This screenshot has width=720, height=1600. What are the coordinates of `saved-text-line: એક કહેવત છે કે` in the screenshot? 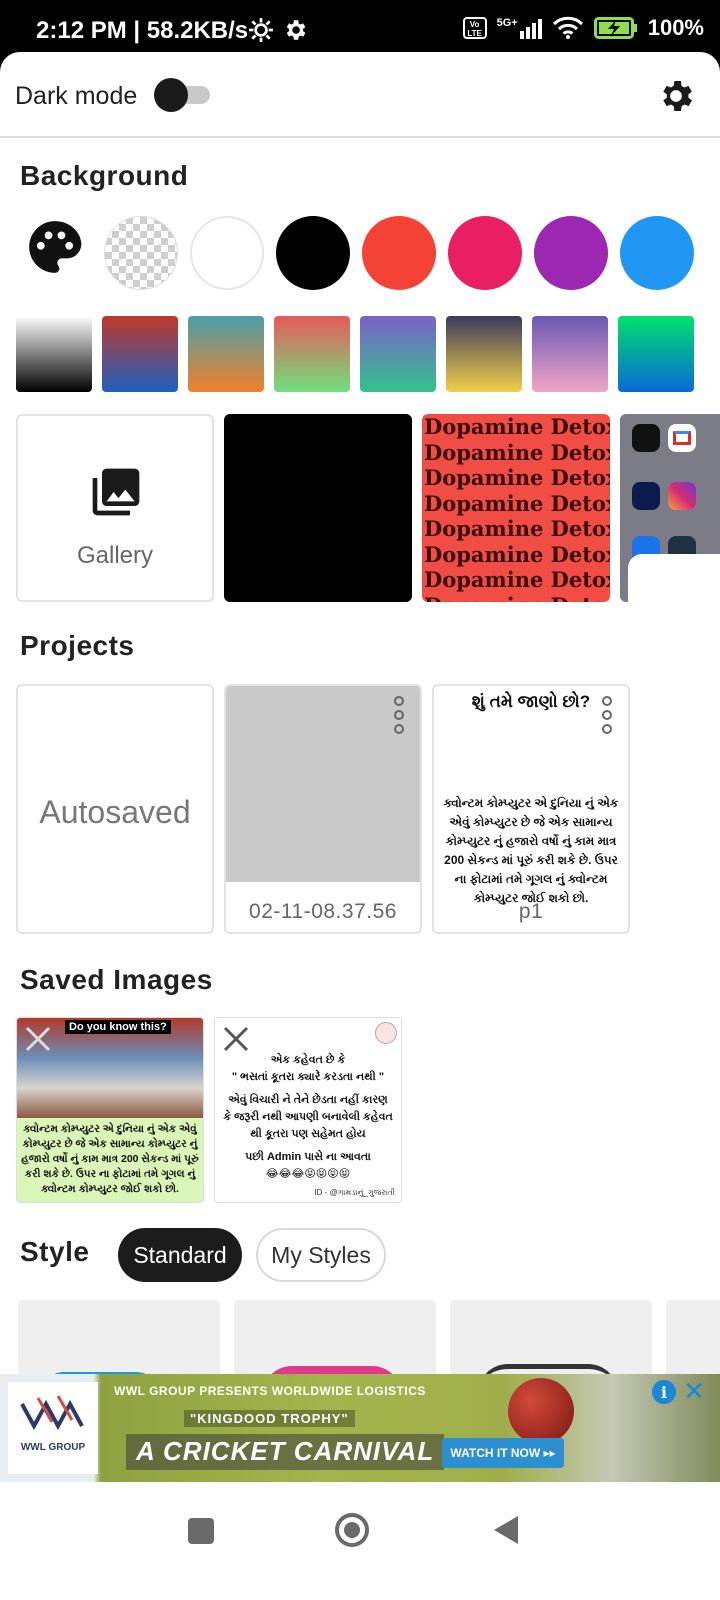 It's located at (308, 1060).